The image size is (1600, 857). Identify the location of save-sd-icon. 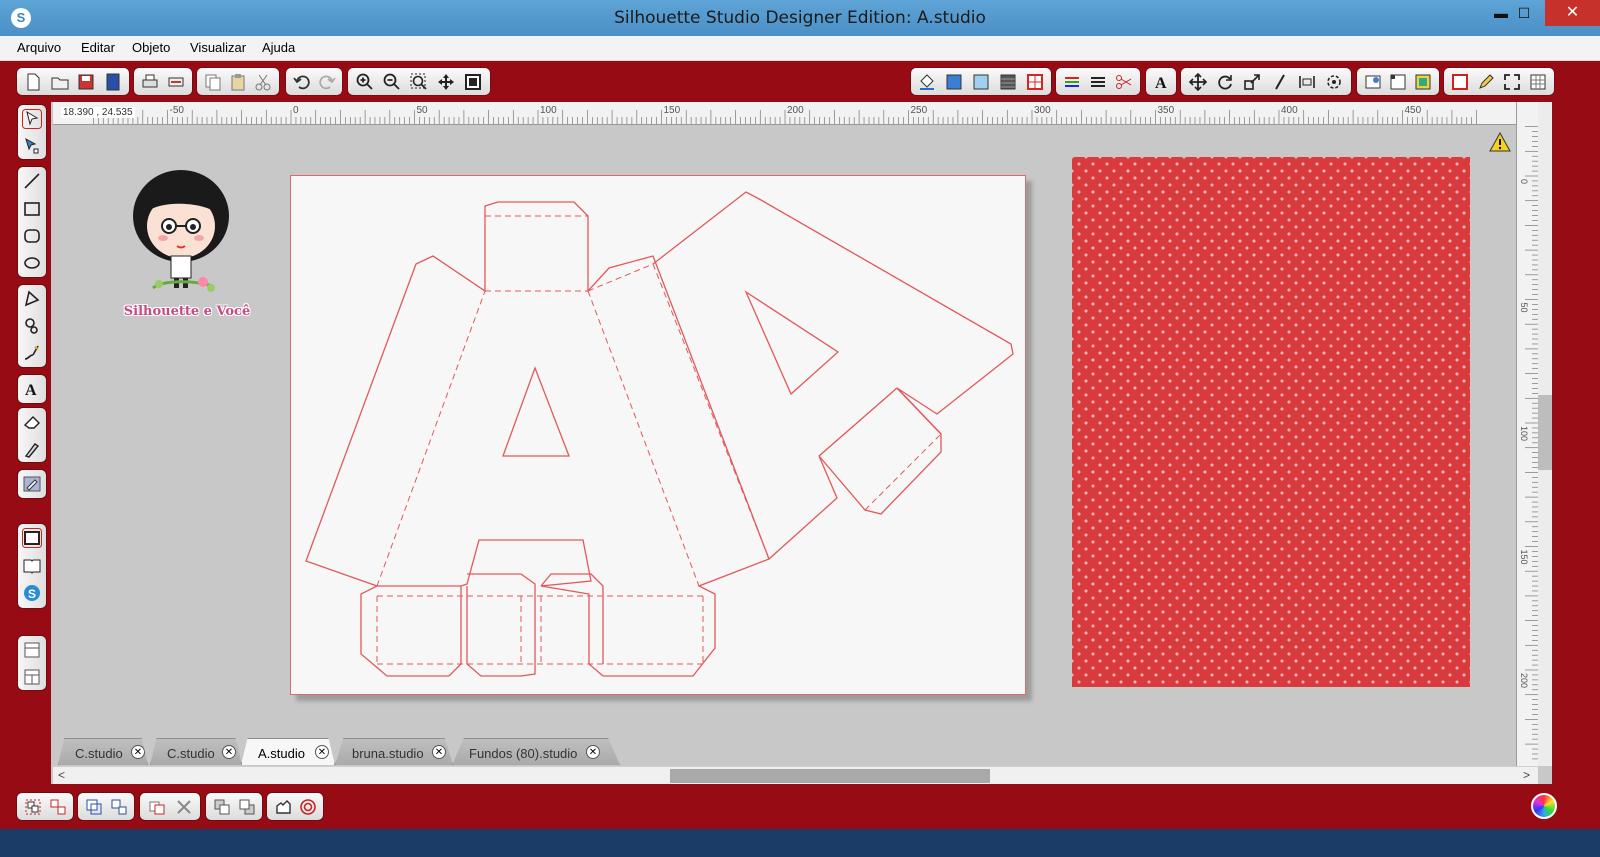
(113, 82).